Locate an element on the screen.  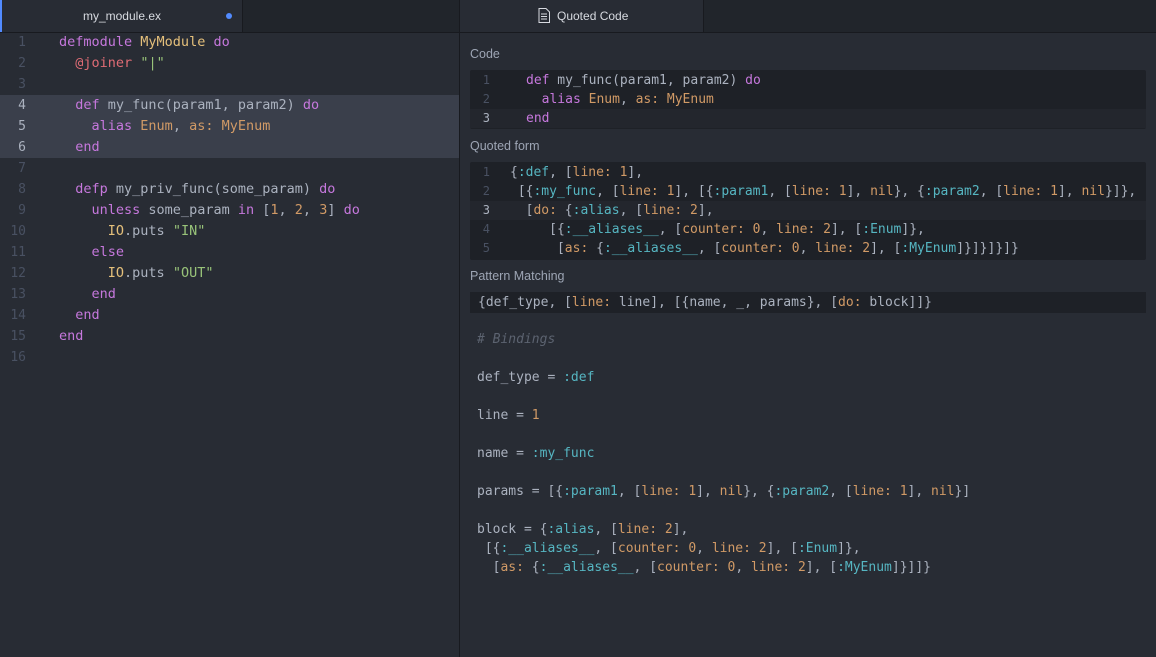
line-number: 14 is located at coordinates (18, 315).